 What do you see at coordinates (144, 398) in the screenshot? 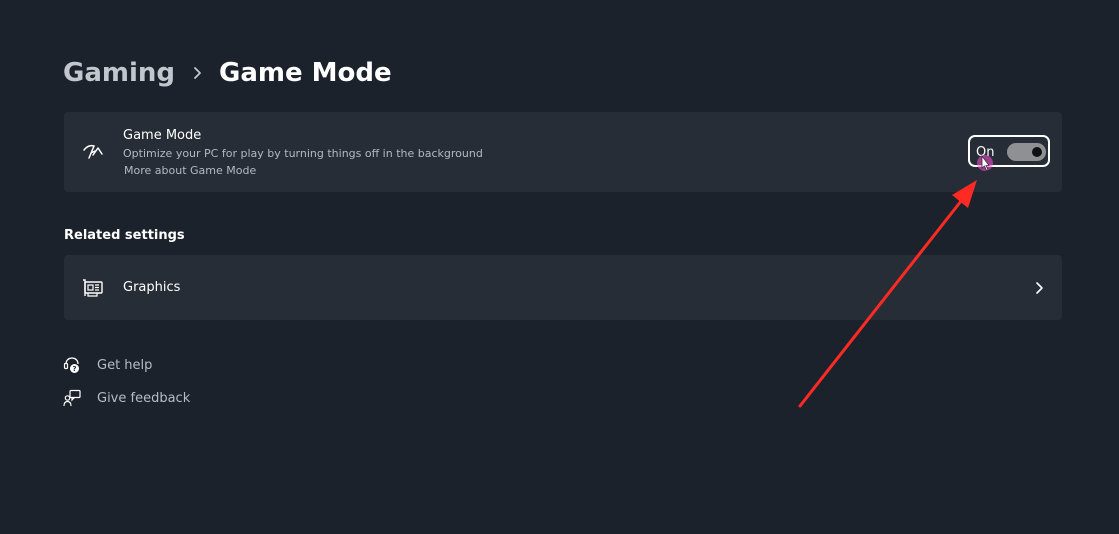
I see `give-feedback-label: Give feedback` at bounding box center [144, 398].